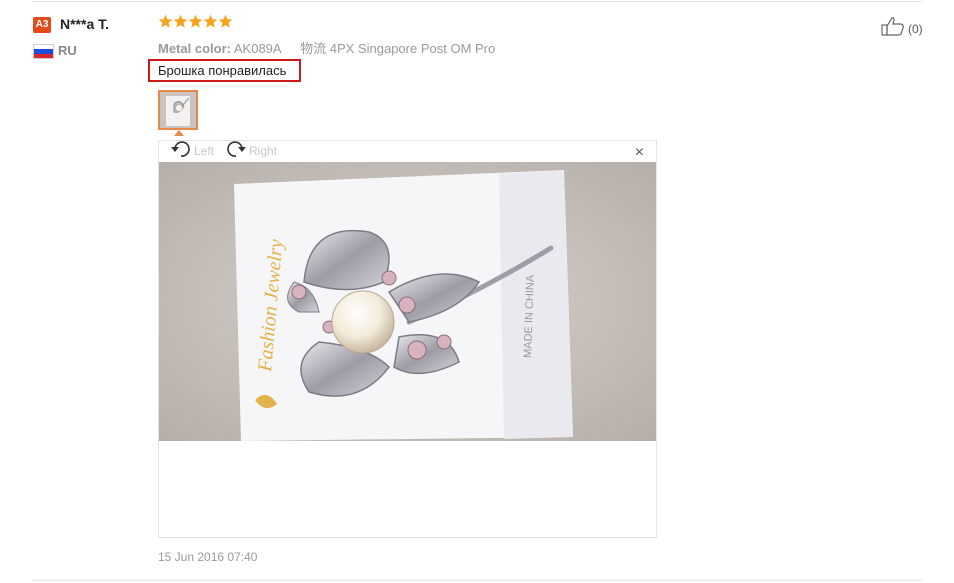 This screenshot has height=583, width=954. I want to click on reviewer-country: RU, so click(67, 50).